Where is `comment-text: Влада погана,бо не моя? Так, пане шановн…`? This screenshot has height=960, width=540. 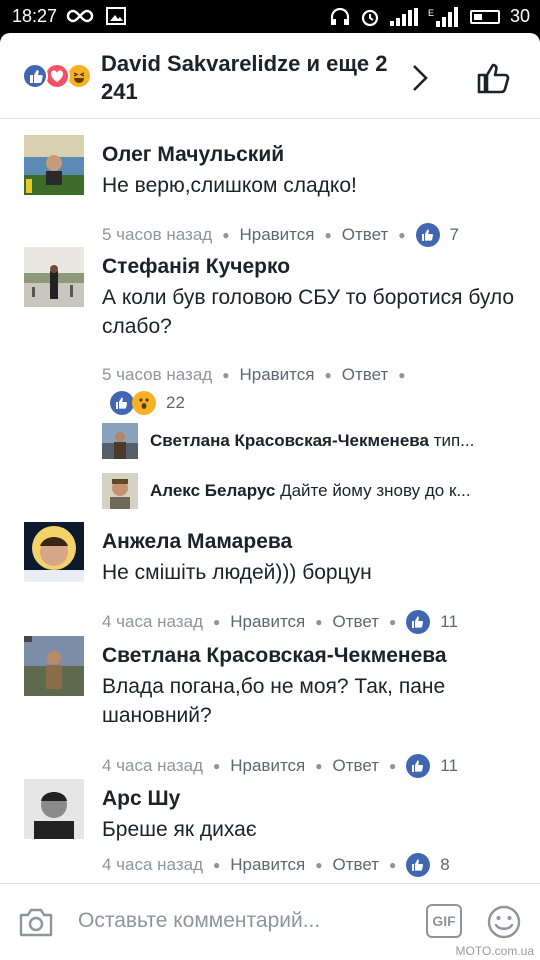
comment-text: Влада погана,бо не моя? Так, пане шановн… is located at coordinates (274, 701).